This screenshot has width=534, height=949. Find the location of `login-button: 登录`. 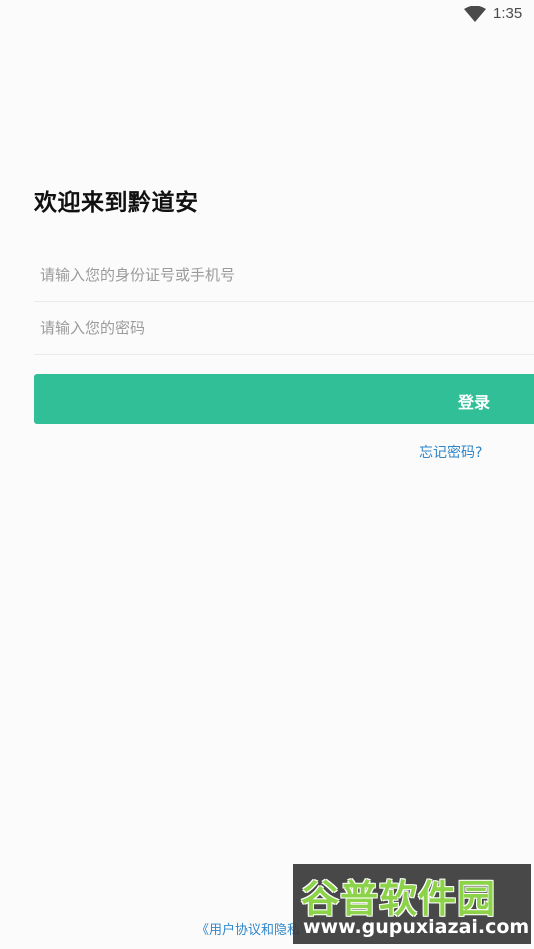

login-button: 登录 is located at coordinates (284, 399).